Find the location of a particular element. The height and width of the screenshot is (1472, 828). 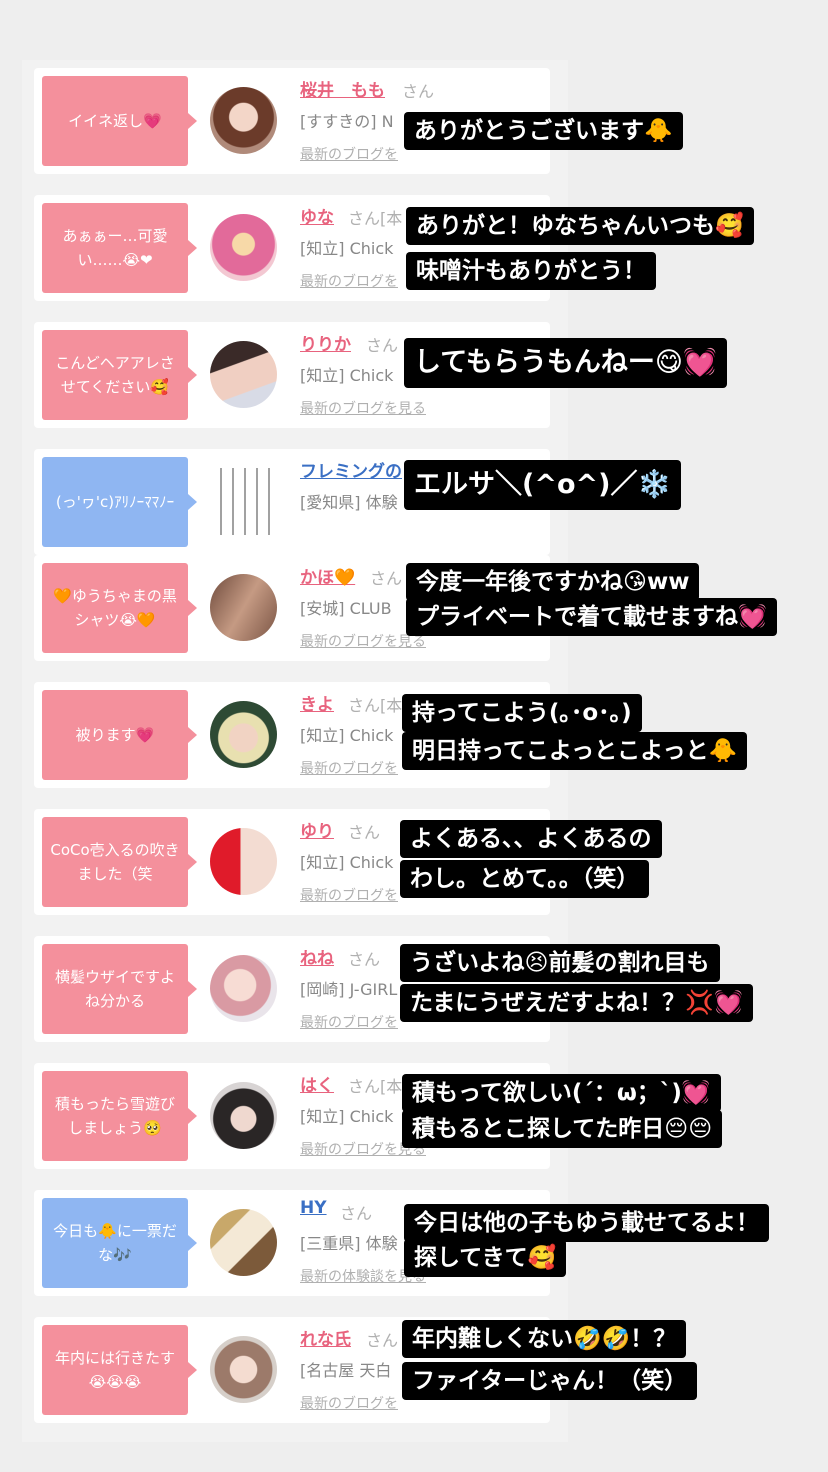

caption-overlay: 明日持ってこよっとこよっと🐥 is located at coordinates (575, 751).